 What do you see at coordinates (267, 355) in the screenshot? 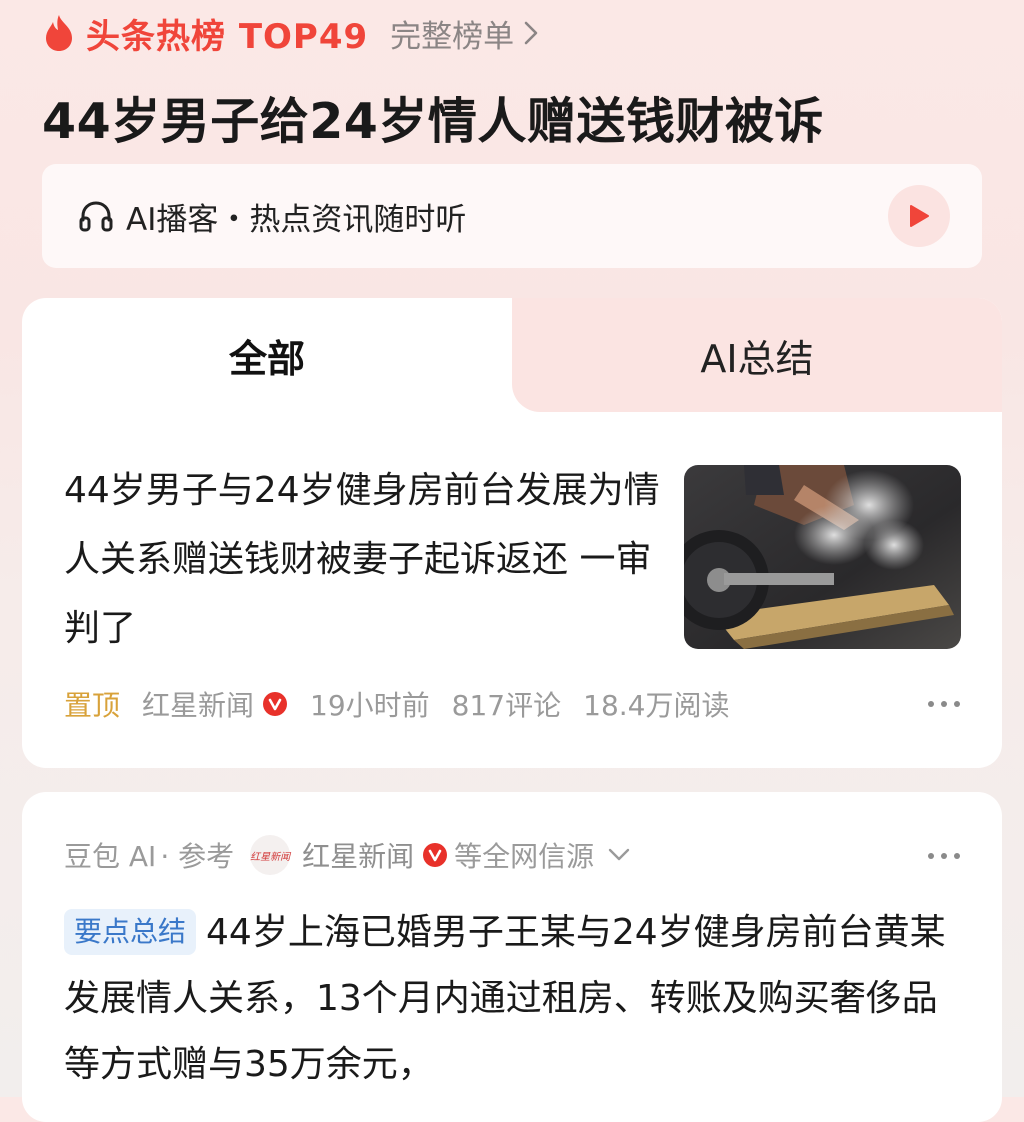
I see `tab-all: 全部` at bounding box center [267, 355].